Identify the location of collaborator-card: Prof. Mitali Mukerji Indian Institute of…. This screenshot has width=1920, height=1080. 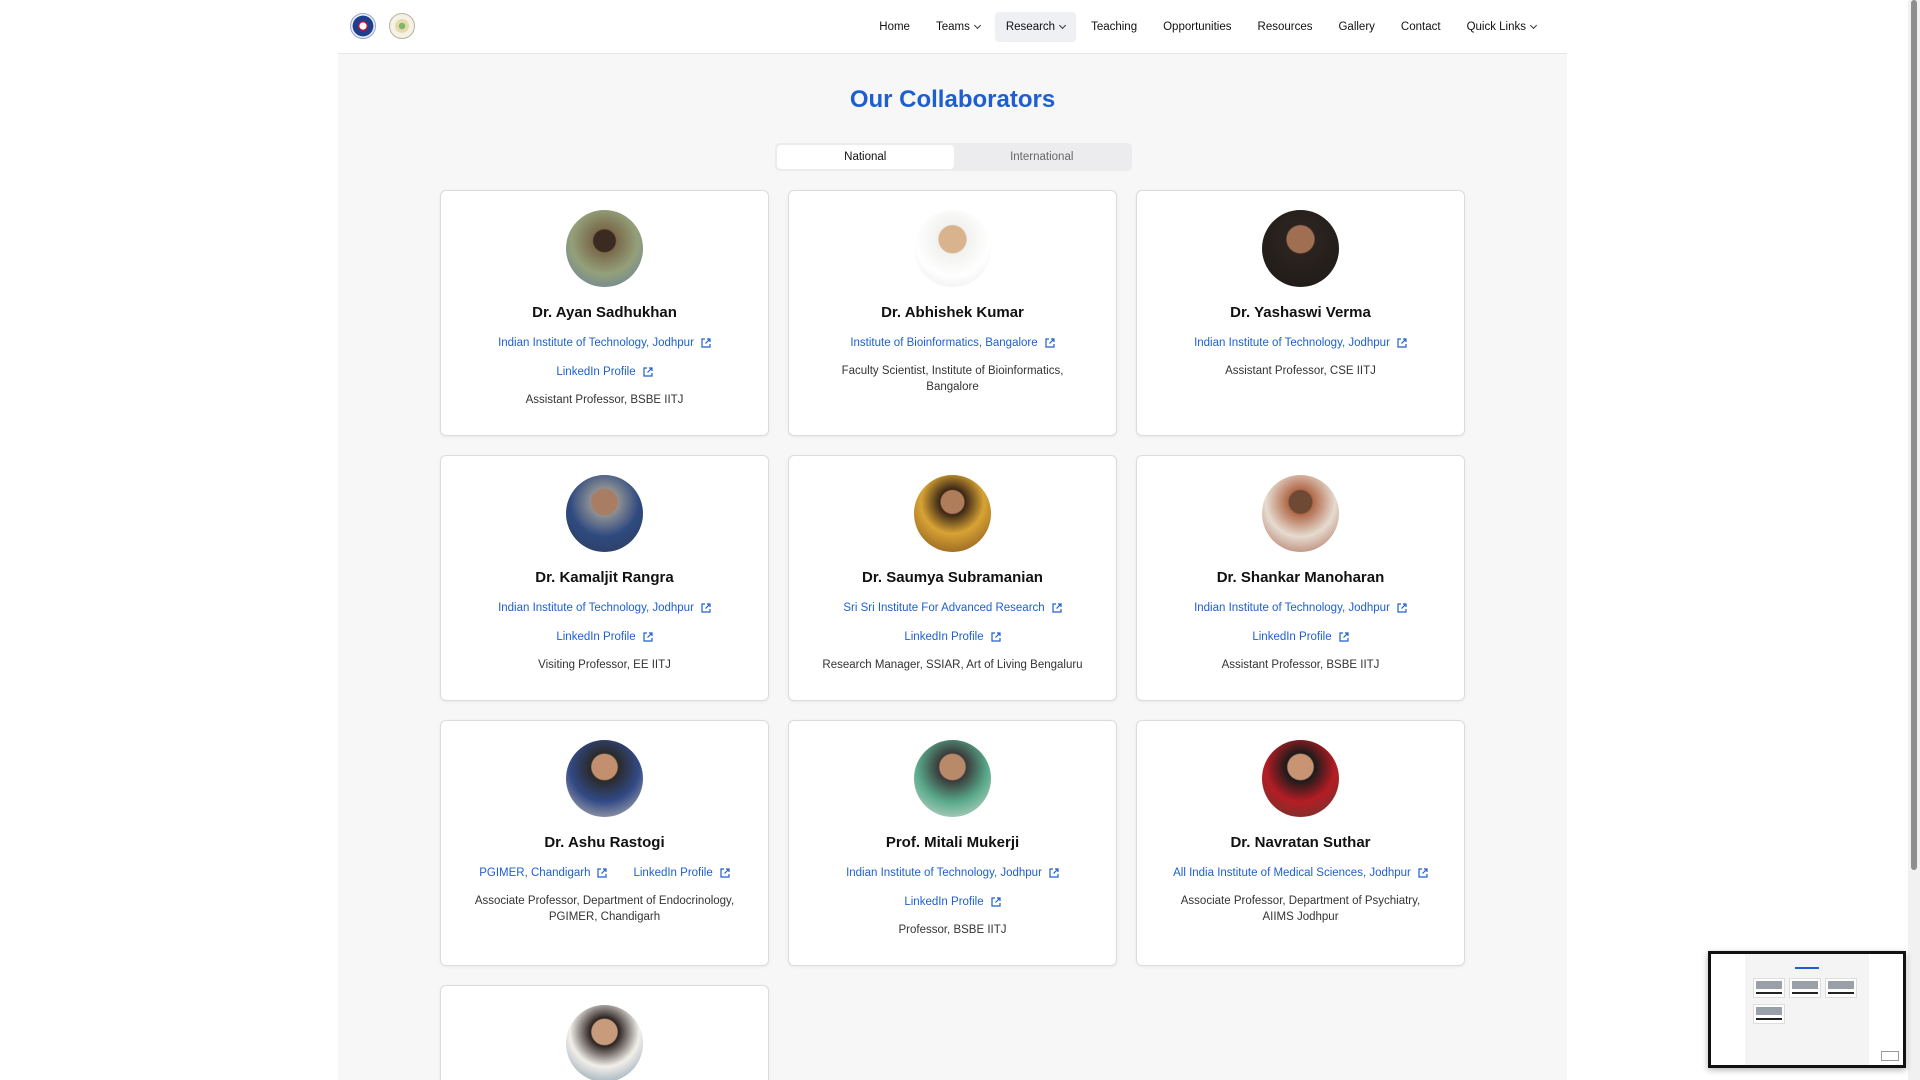
(952, 843).